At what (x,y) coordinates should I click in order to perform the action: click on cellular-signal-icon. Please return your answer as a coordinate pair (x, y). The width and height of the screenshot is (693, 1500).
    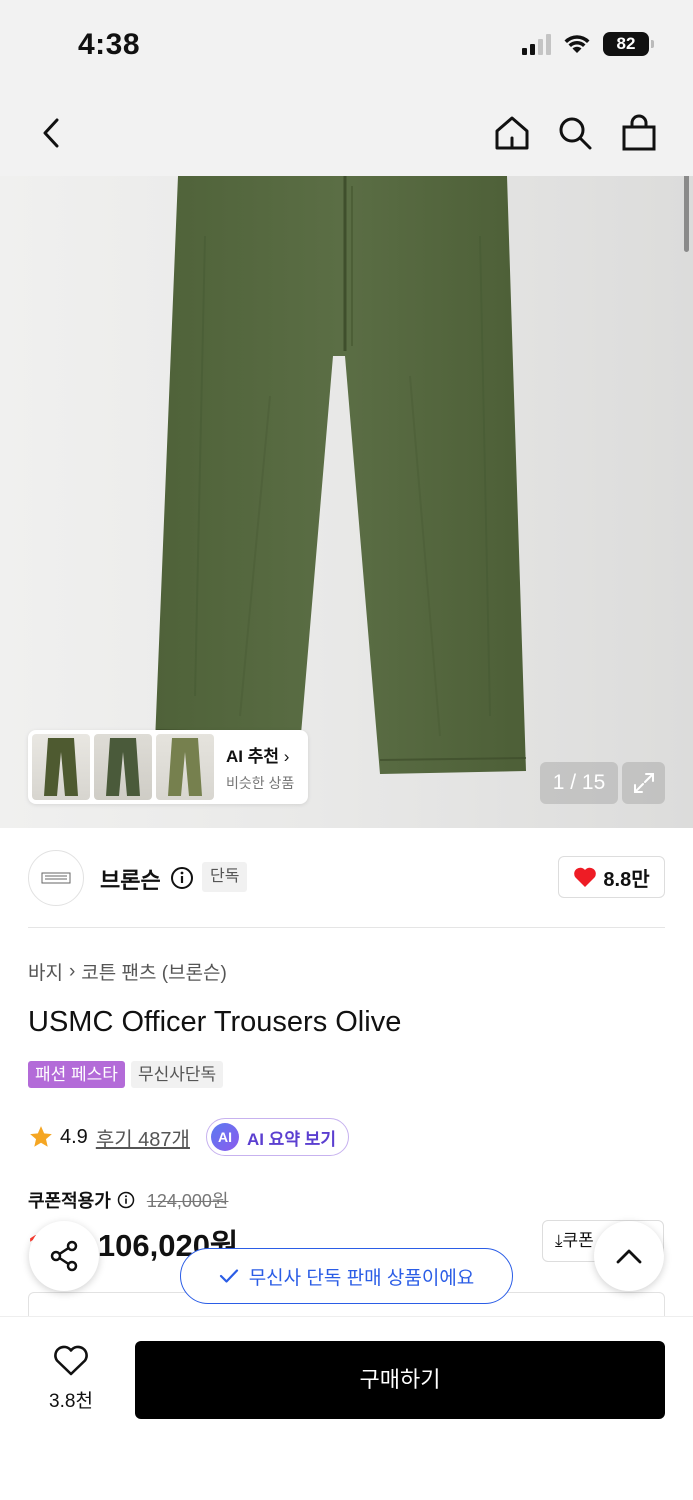
    Looking at the image, I should click on (536, 44).